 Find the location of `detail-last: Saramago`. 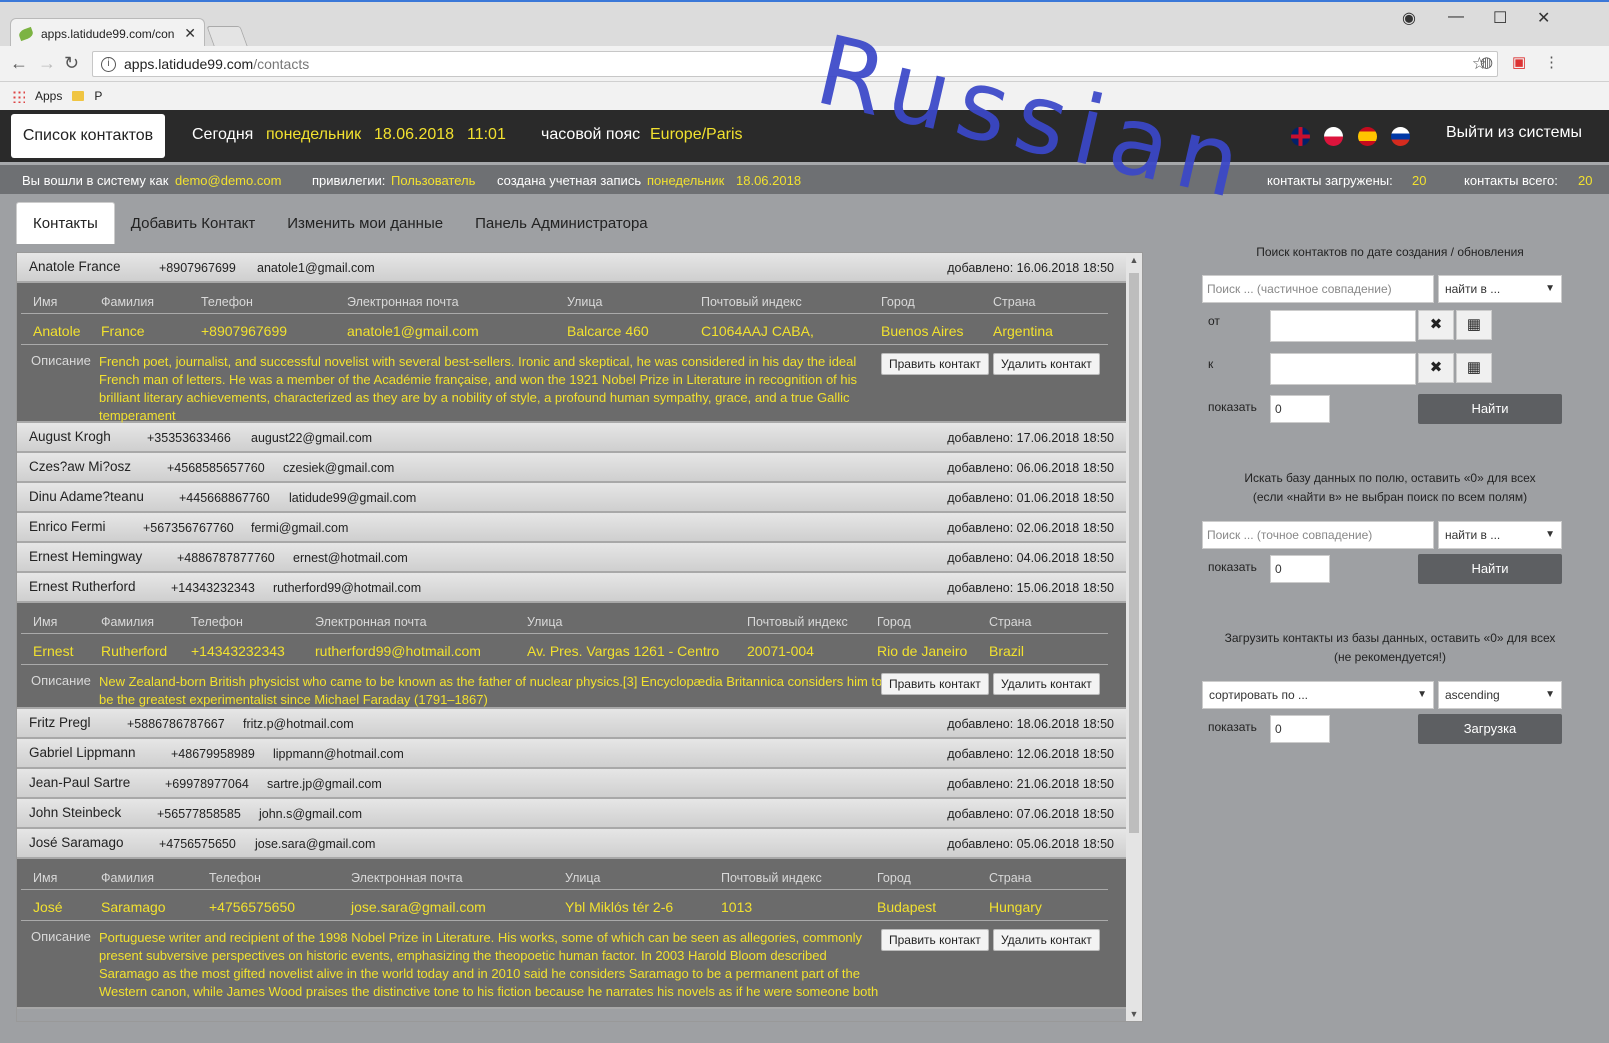

detail-last: Saramago is located at coordinates (133, 907).